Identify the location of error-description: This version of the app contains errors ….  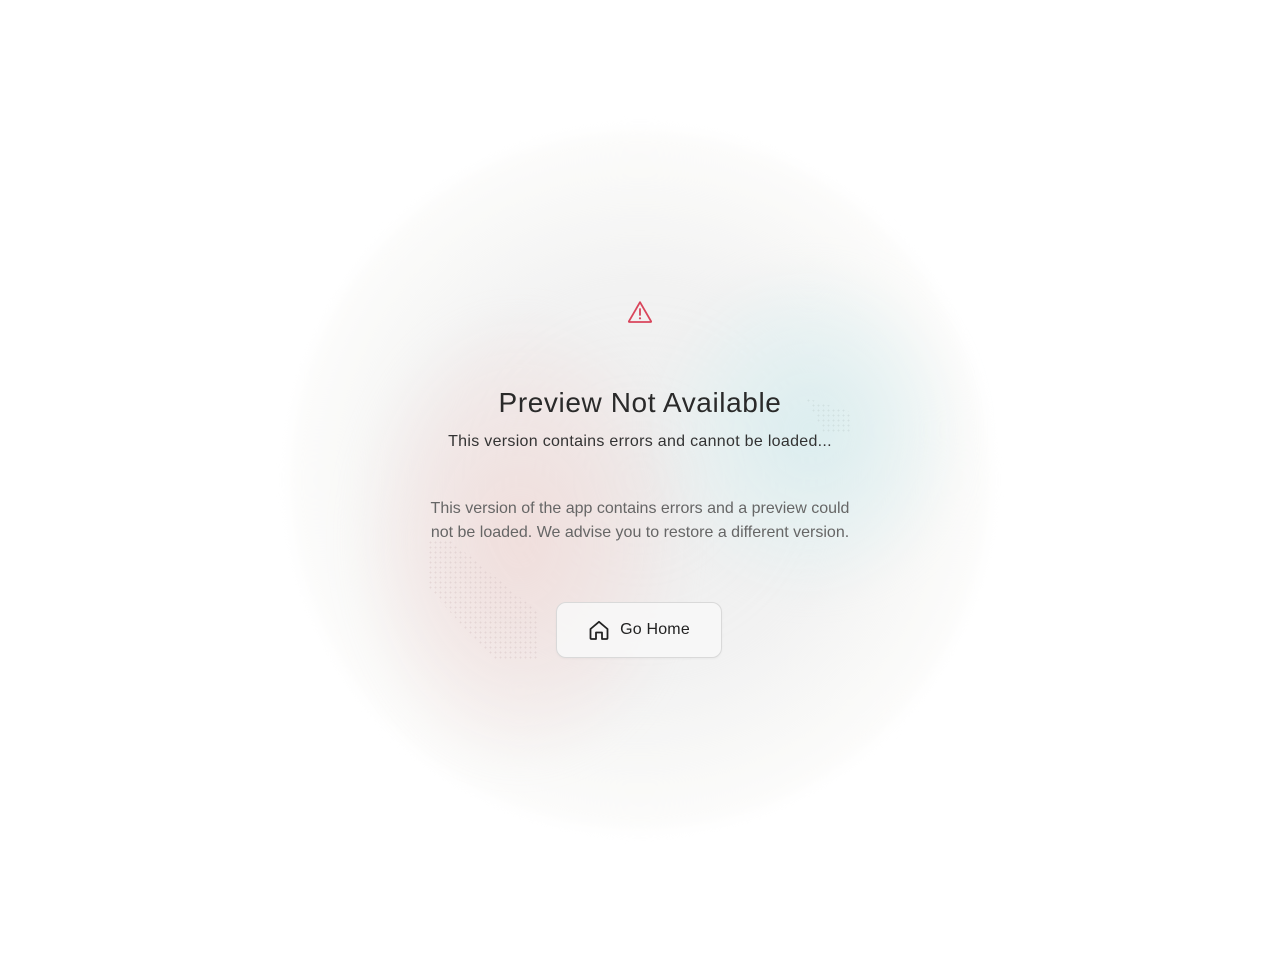
(640, 520).